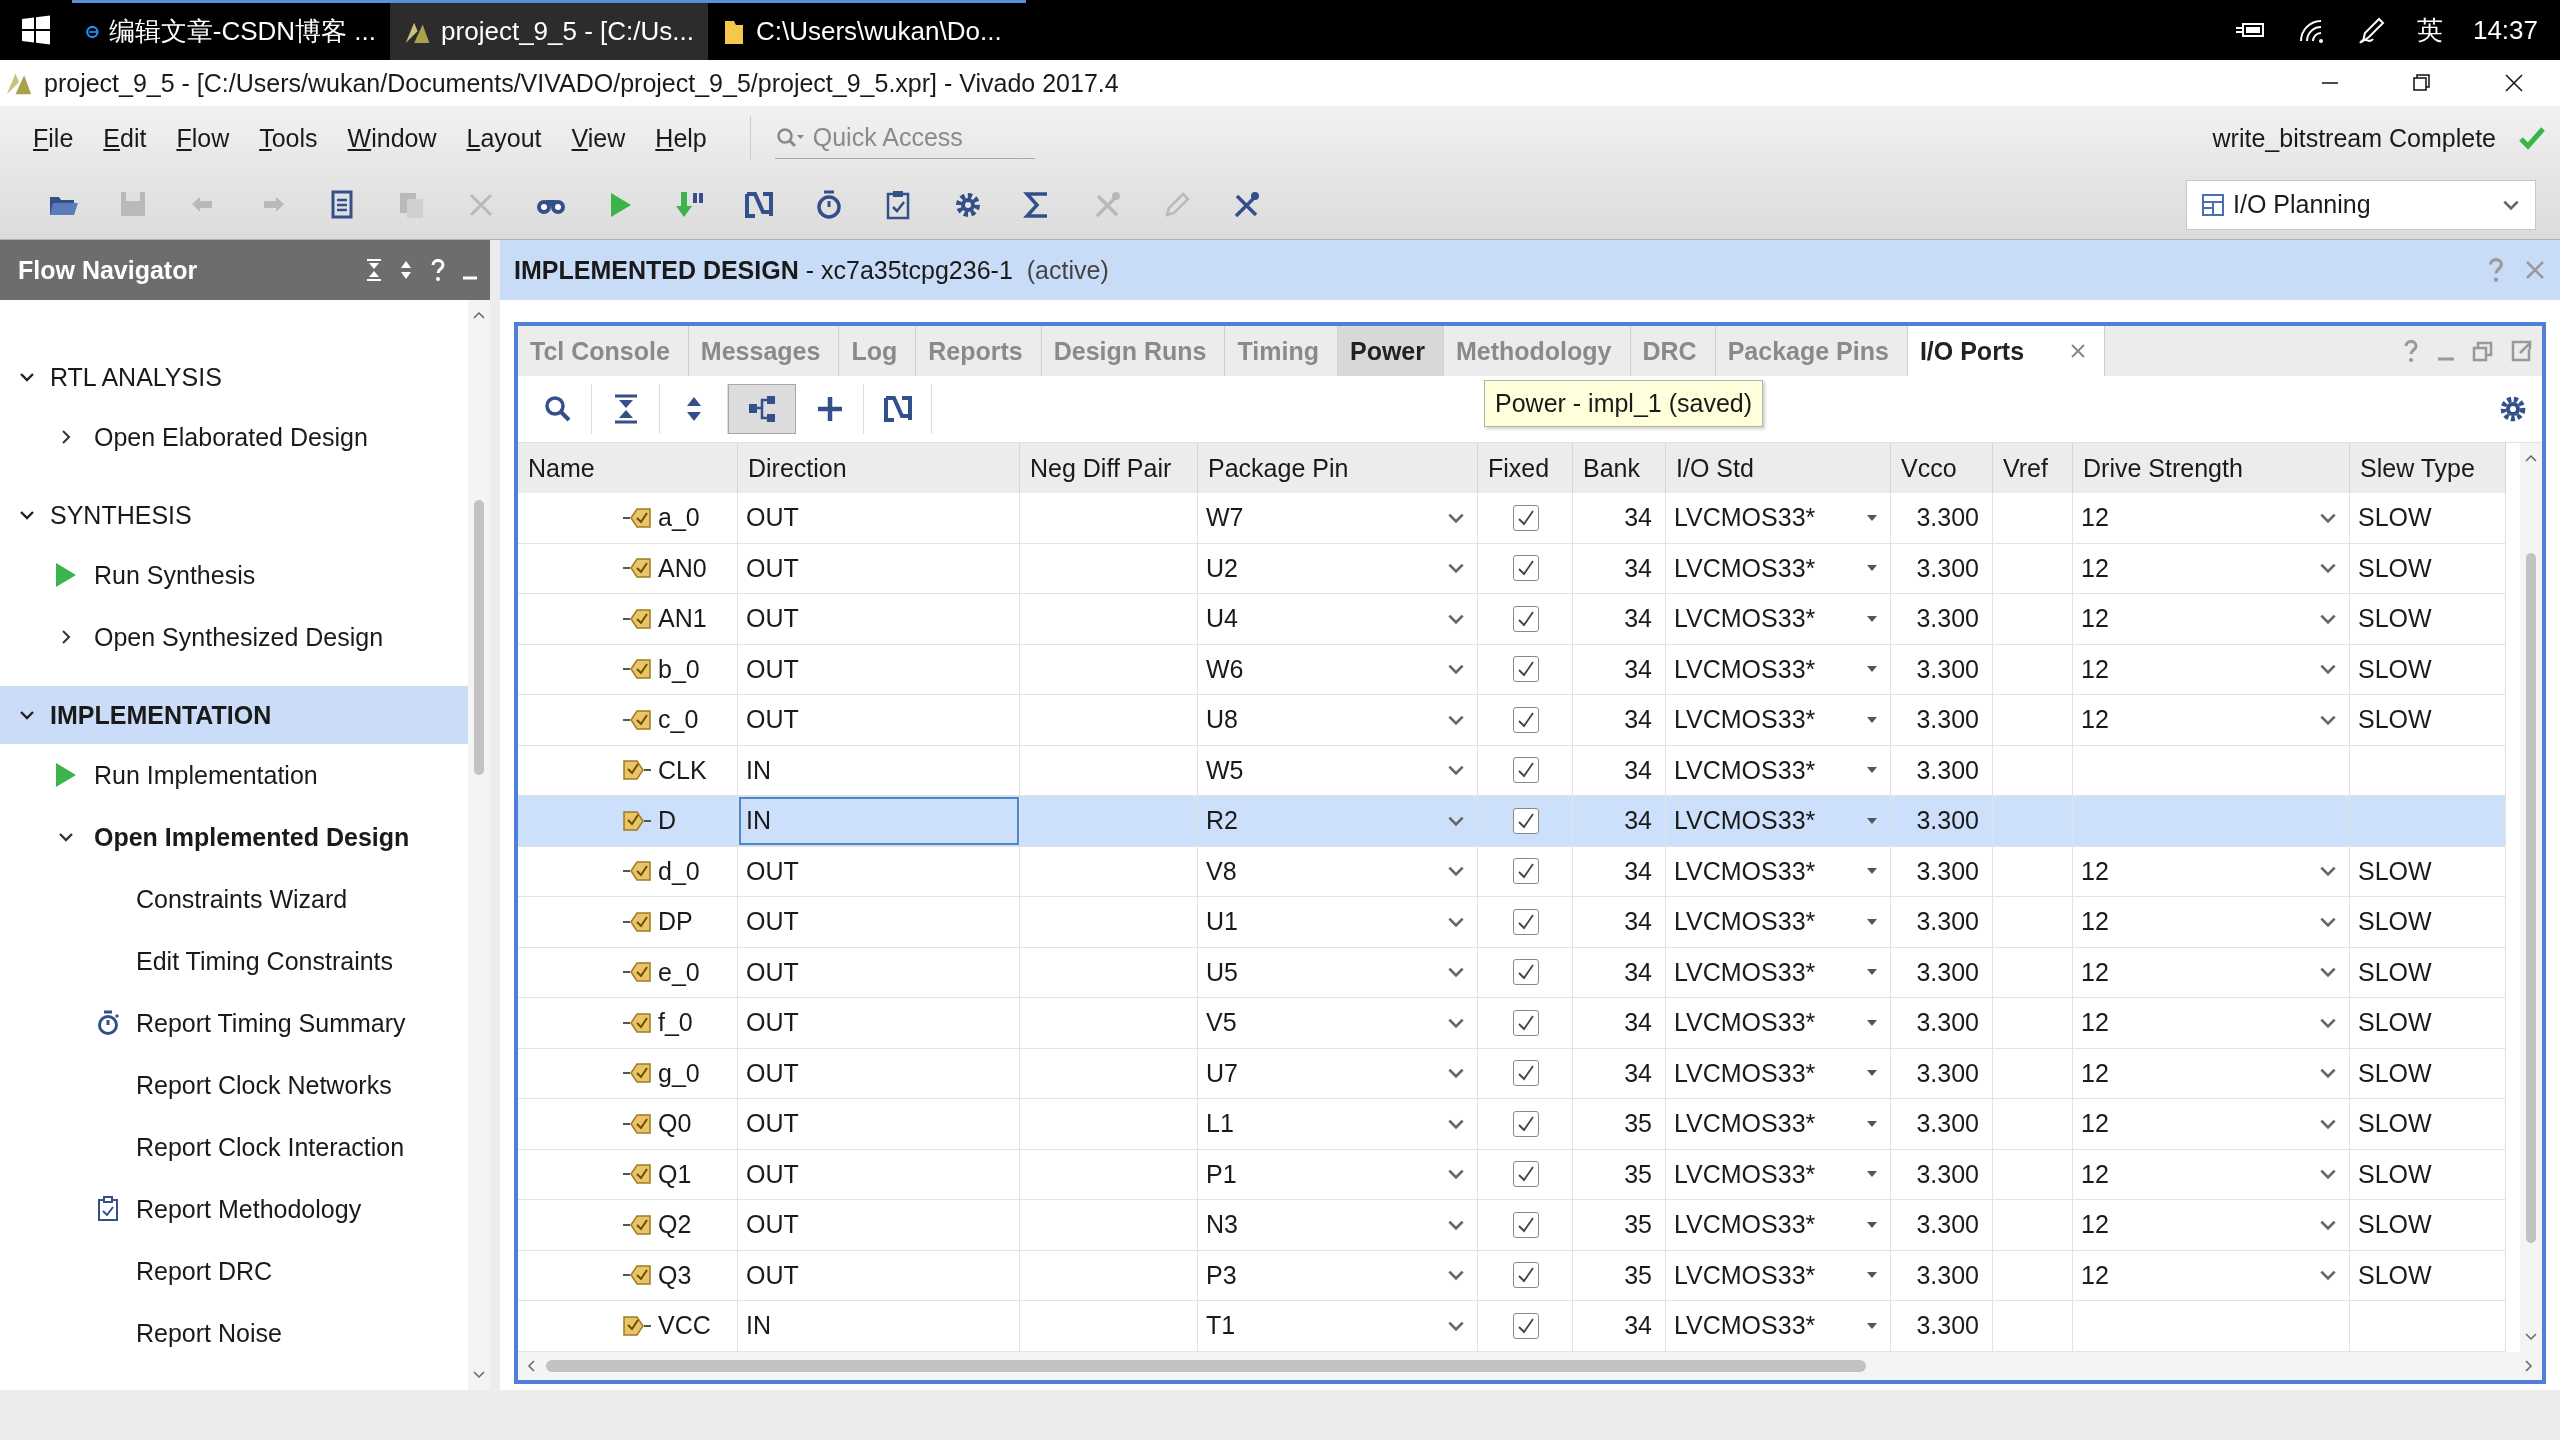 This screenshot has width=2560, height=1440. I want to click on table-row: a_0 OUT W7 34 LVCMOS33* 3.300 12 SLOW, so click(1512, 518).